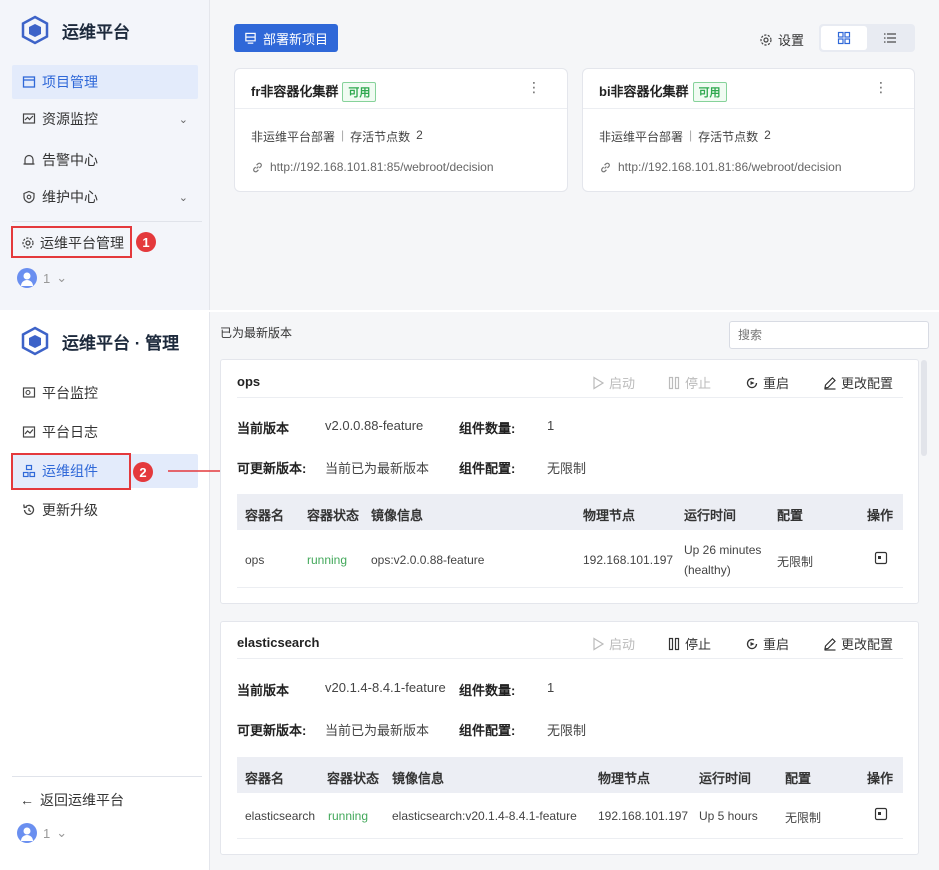  Describe the element at coordinates (709, 92) in the screenshot. I see `status-badge: 可用` at that location.